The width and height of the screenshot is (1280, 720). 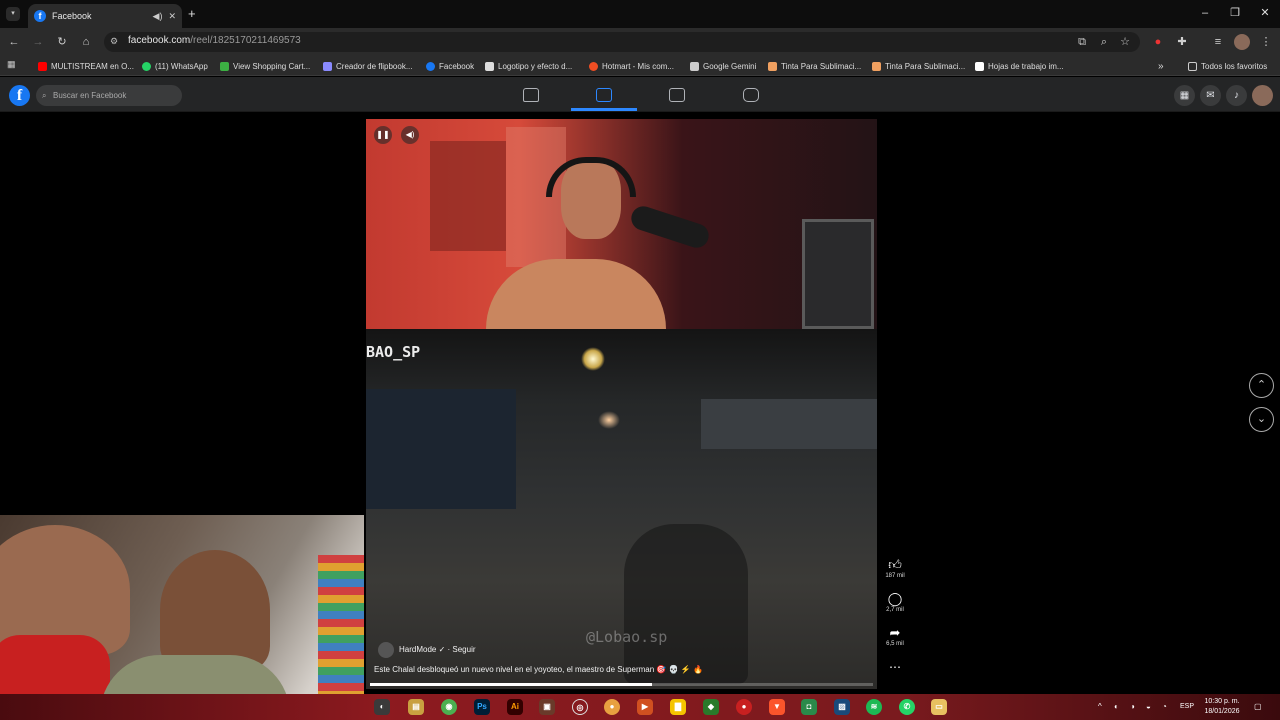 What do you see at coordinates (386, 650) in the screenshot?
I see `author-avatar` at bounding box center [386, 650].